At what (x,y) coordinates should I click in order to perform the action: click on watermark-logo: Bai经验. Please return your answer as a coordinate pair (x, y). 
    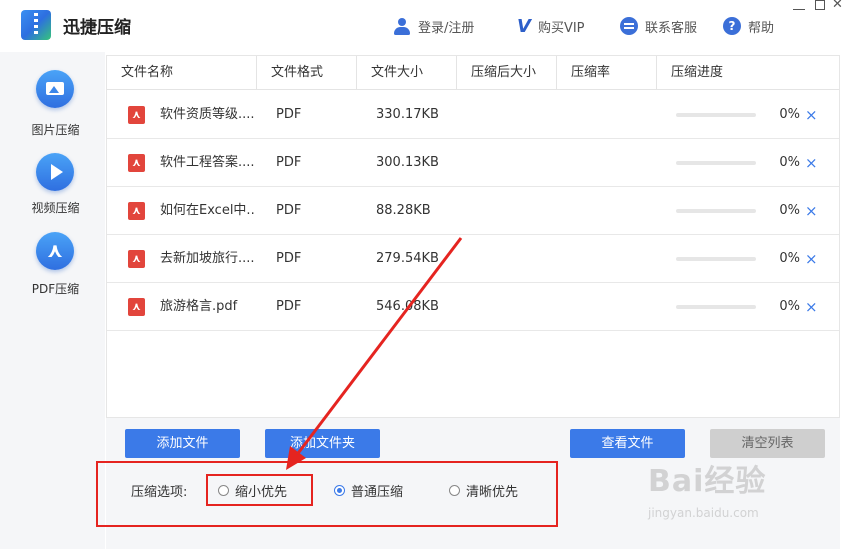
    Looking at the image, I should click on (707, 481).